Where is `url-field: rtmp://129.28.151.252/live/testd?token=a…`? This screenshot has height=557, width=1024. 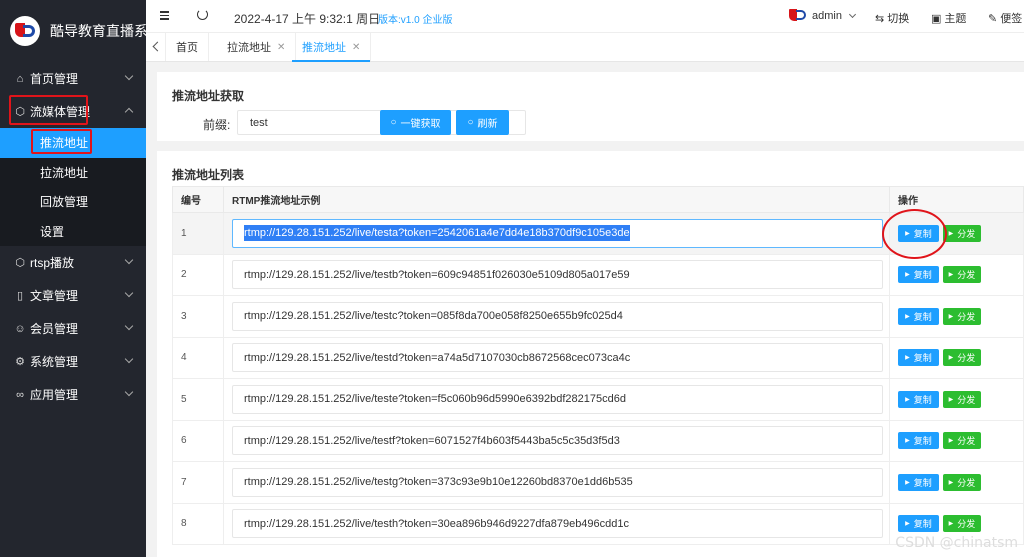
url-field: rtmp://129.28.151.252/live/testd?token=a… is located at coordinates (557, 358).